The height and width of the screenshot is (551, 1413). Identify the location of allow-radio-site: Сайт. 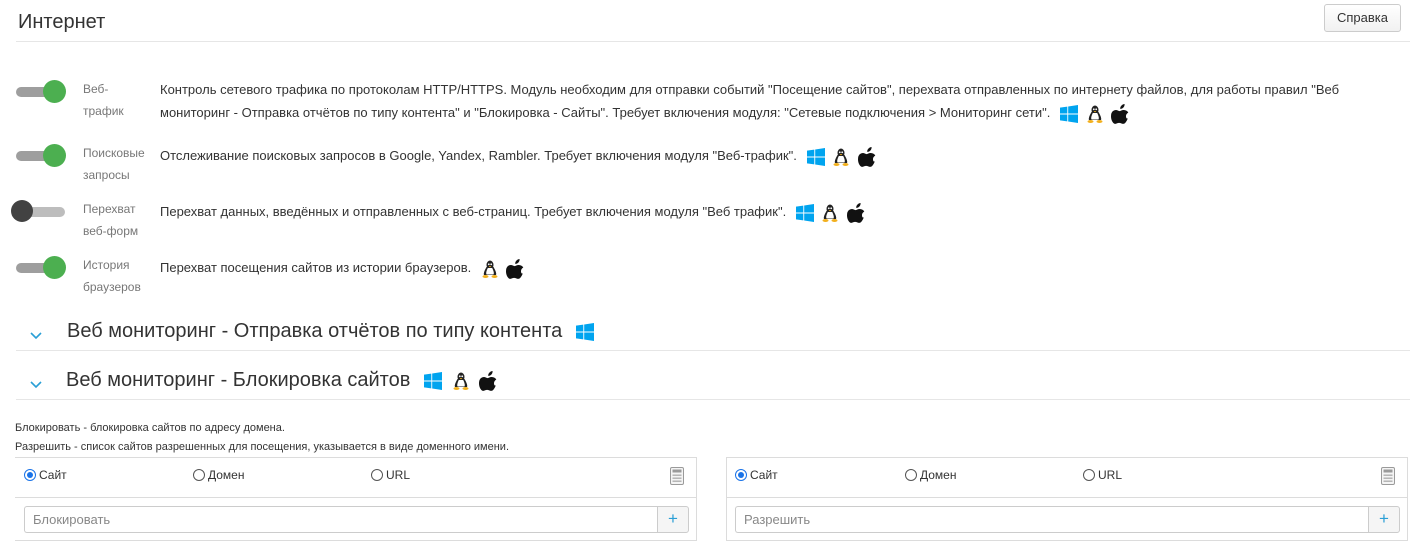
(756, 475).